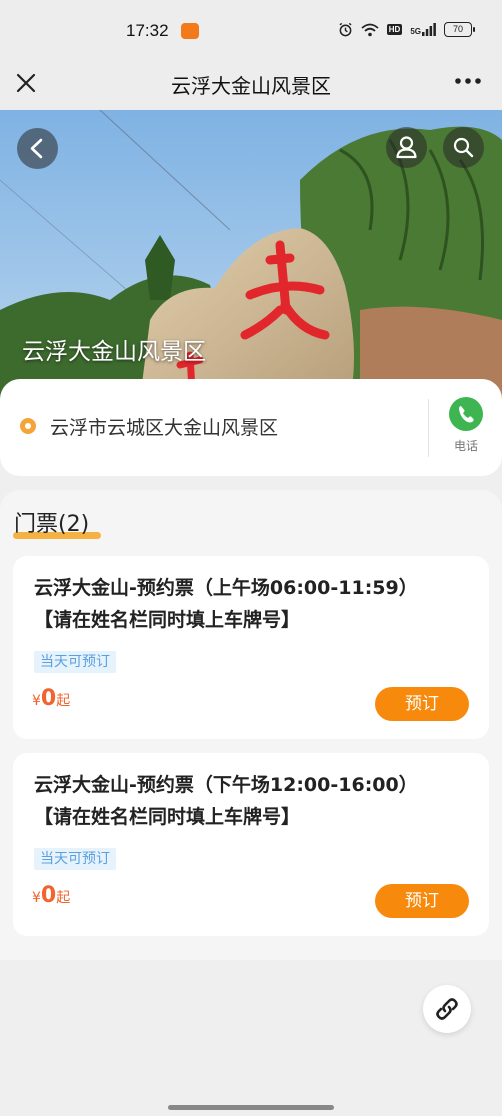 The width and height of the screenshot is (502, 1116). Describe the element at coordinates (251, 1107) in the screenshot. I see `home-indicator` at that location.